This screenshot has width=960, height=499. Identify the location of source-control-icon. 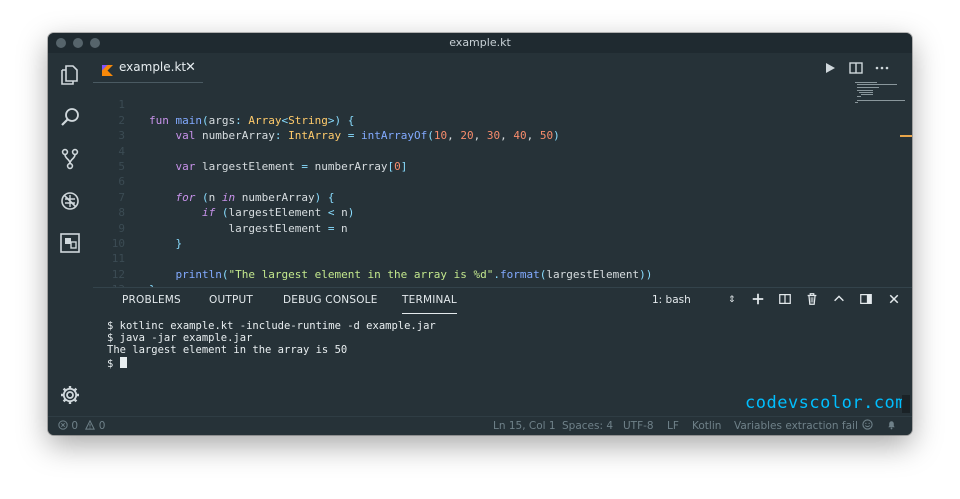
(70, 159).